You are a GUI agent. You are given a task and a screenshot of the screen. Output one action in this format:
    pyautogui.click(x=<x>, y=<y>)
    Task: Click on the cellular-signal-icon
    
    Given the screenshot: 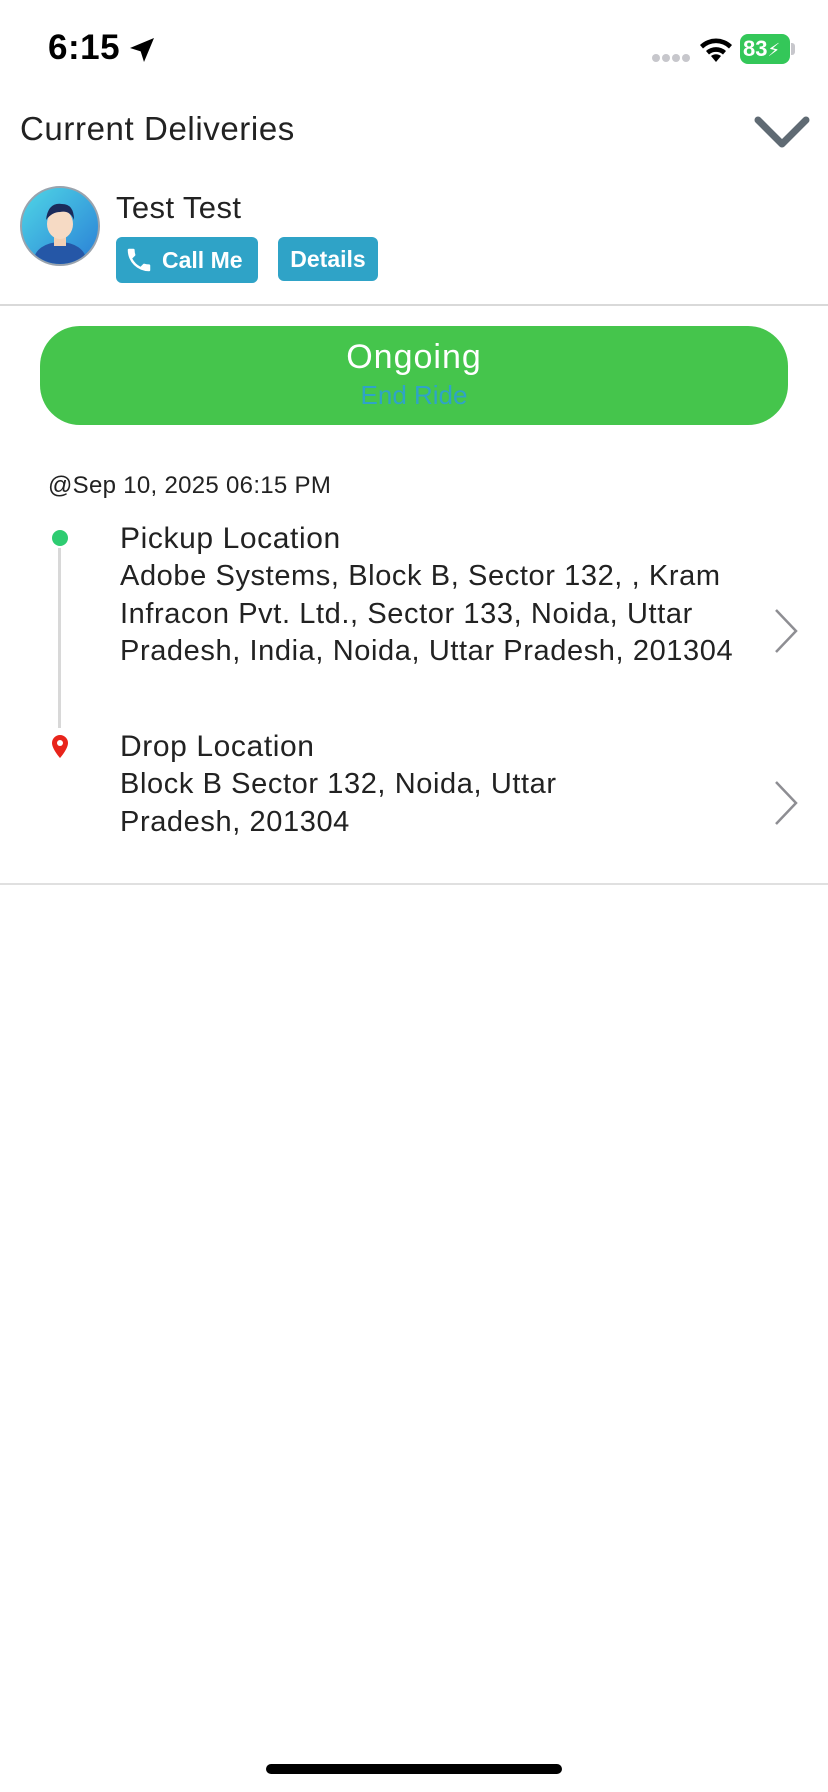 What is the action you would take?
    pyautogui.click(x=671, y=58)
    